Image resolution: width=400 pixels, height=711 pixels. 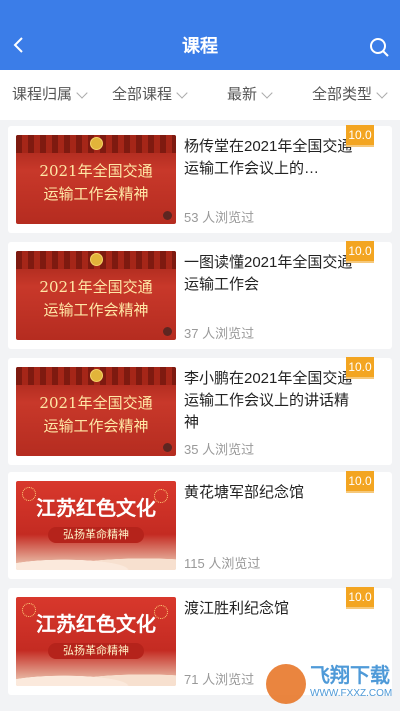 What do you see at coordinates (200, 95) in the screenshot?
I see `filter-bar: 课程归属 全部课程 最新 全部类型` at bounding box center [200, 95].